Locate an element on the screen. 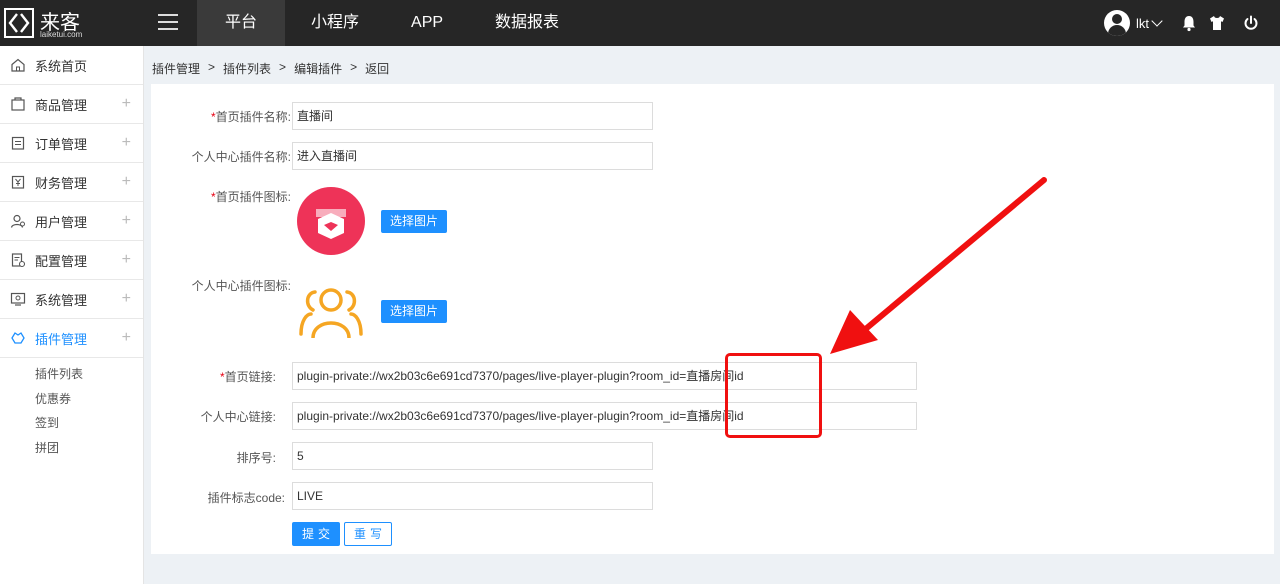 Image resolution: width=1280 pixels, height=584 pixels. sidebar-item-users: 用户管理 + is located at coordinates (71, 221).